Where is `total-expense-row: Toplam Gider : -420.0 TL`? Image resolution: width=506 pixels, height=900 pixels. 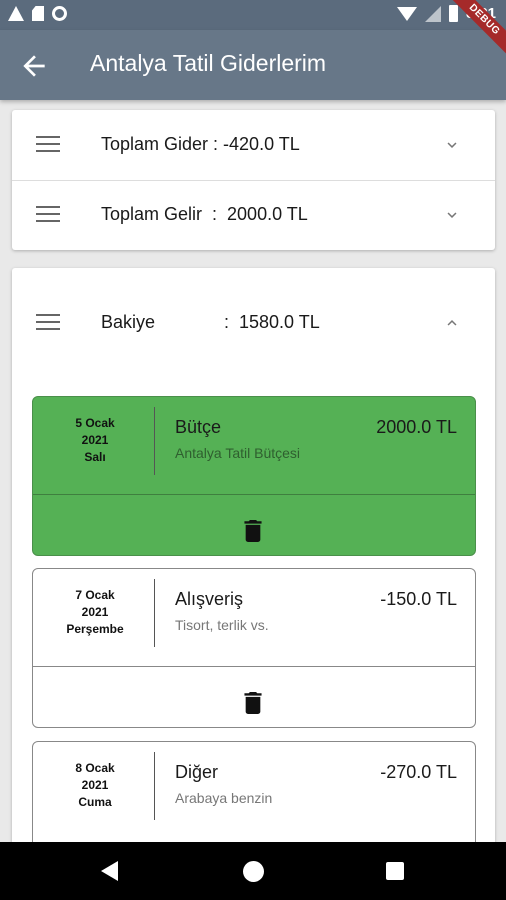
total-expense-row: Toplam Gider : -420.0 TL is located at coordinates (253, 145).